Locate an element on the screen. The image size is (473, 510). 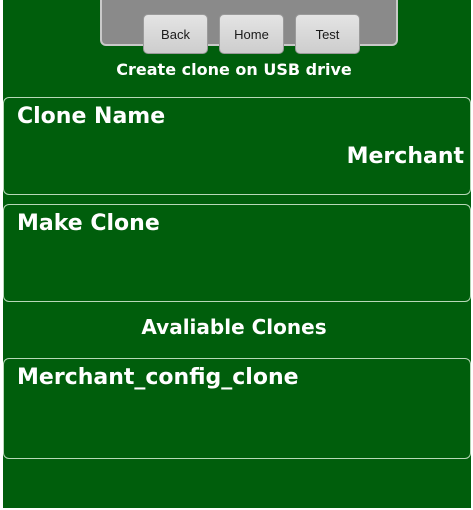
home-button: Home is located at coordinates (251, 34).